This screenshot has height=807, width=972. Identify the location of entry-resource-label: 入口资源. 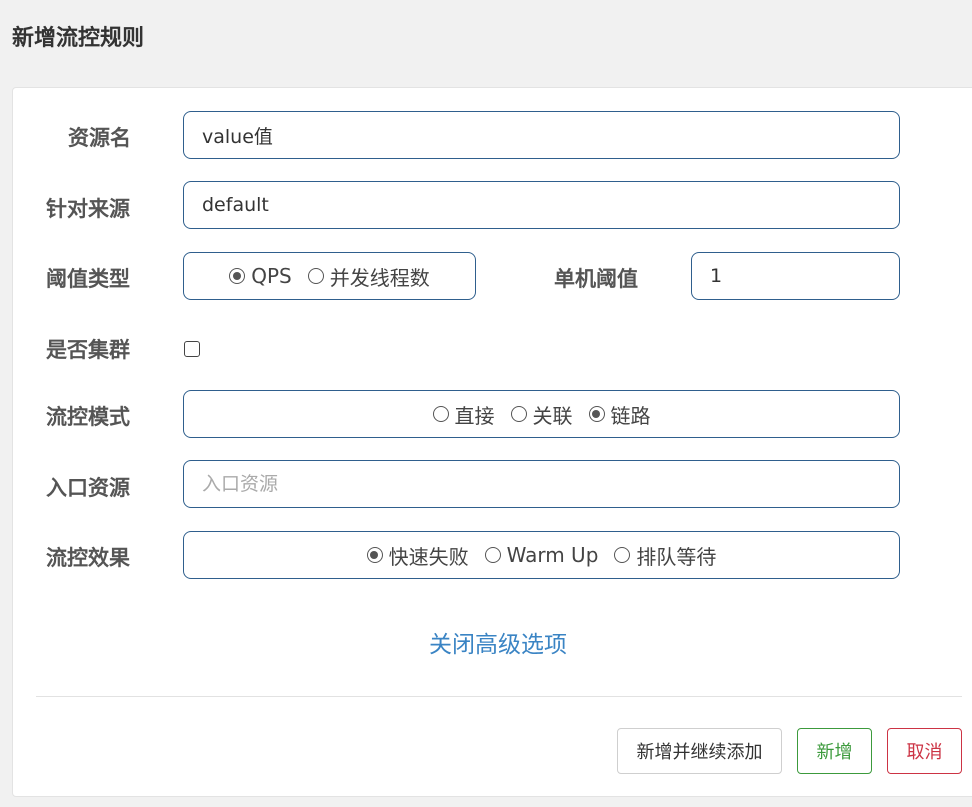
(88, 488).